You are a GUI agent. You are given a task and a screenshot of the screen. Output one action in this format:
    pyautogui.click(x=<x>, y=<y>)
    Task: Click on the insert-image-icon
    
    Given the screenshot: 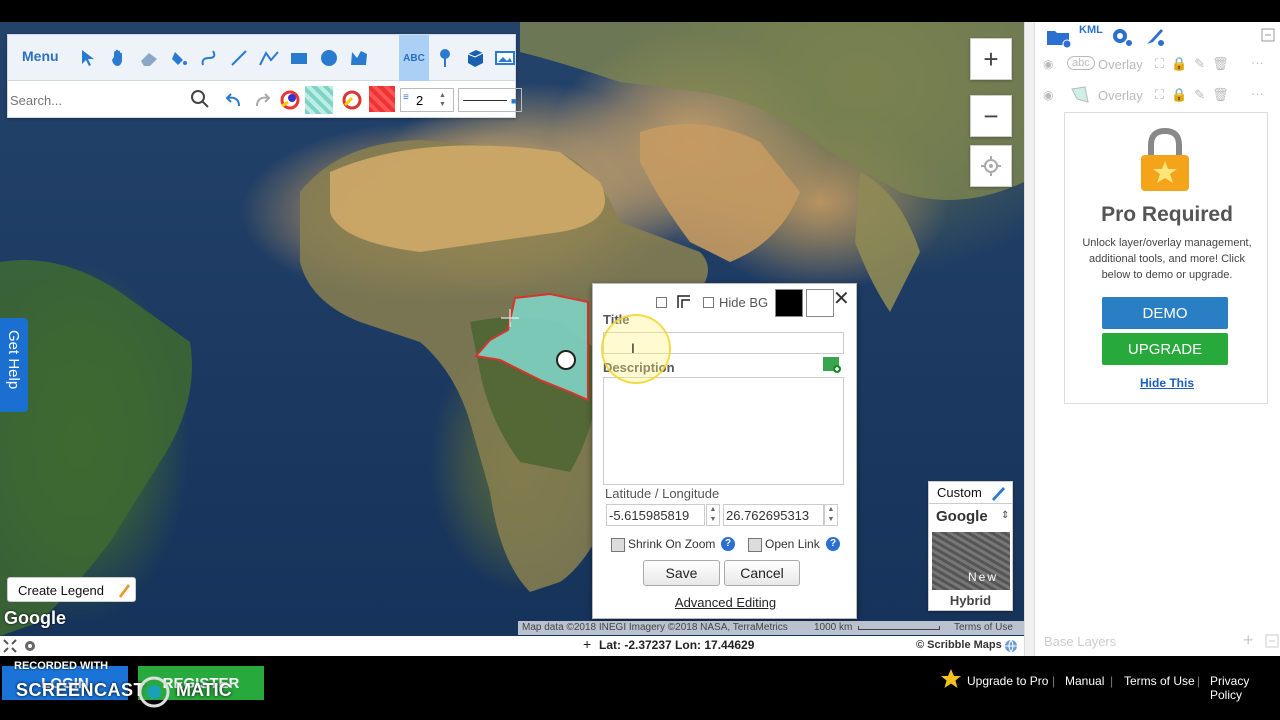 What is the action you would take?
    pyautogui.click(x=832, y=365)
    